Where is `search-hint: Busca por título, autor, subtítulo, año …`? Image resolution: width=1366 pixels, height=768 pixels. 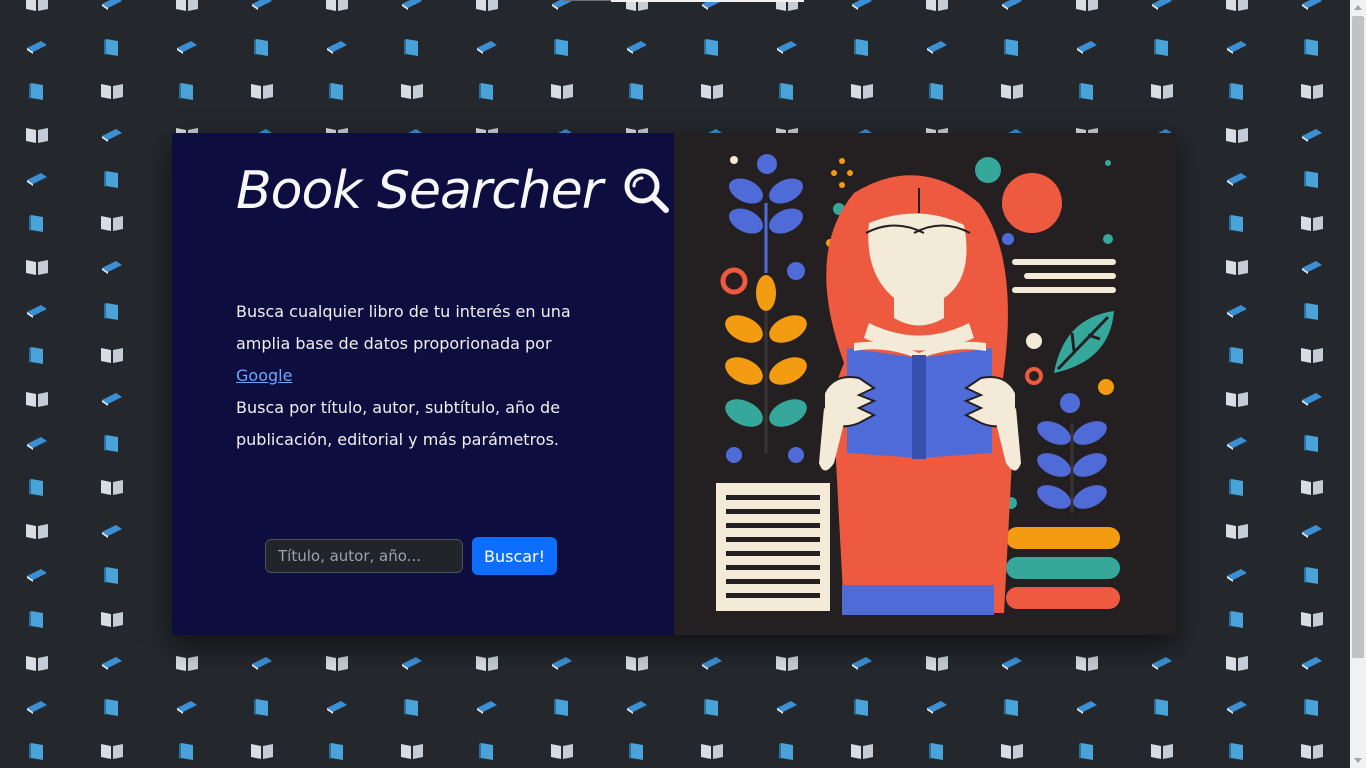 search-hint: Busca por título, autor, subtítulo, año … is located at coordinates (398, 423).